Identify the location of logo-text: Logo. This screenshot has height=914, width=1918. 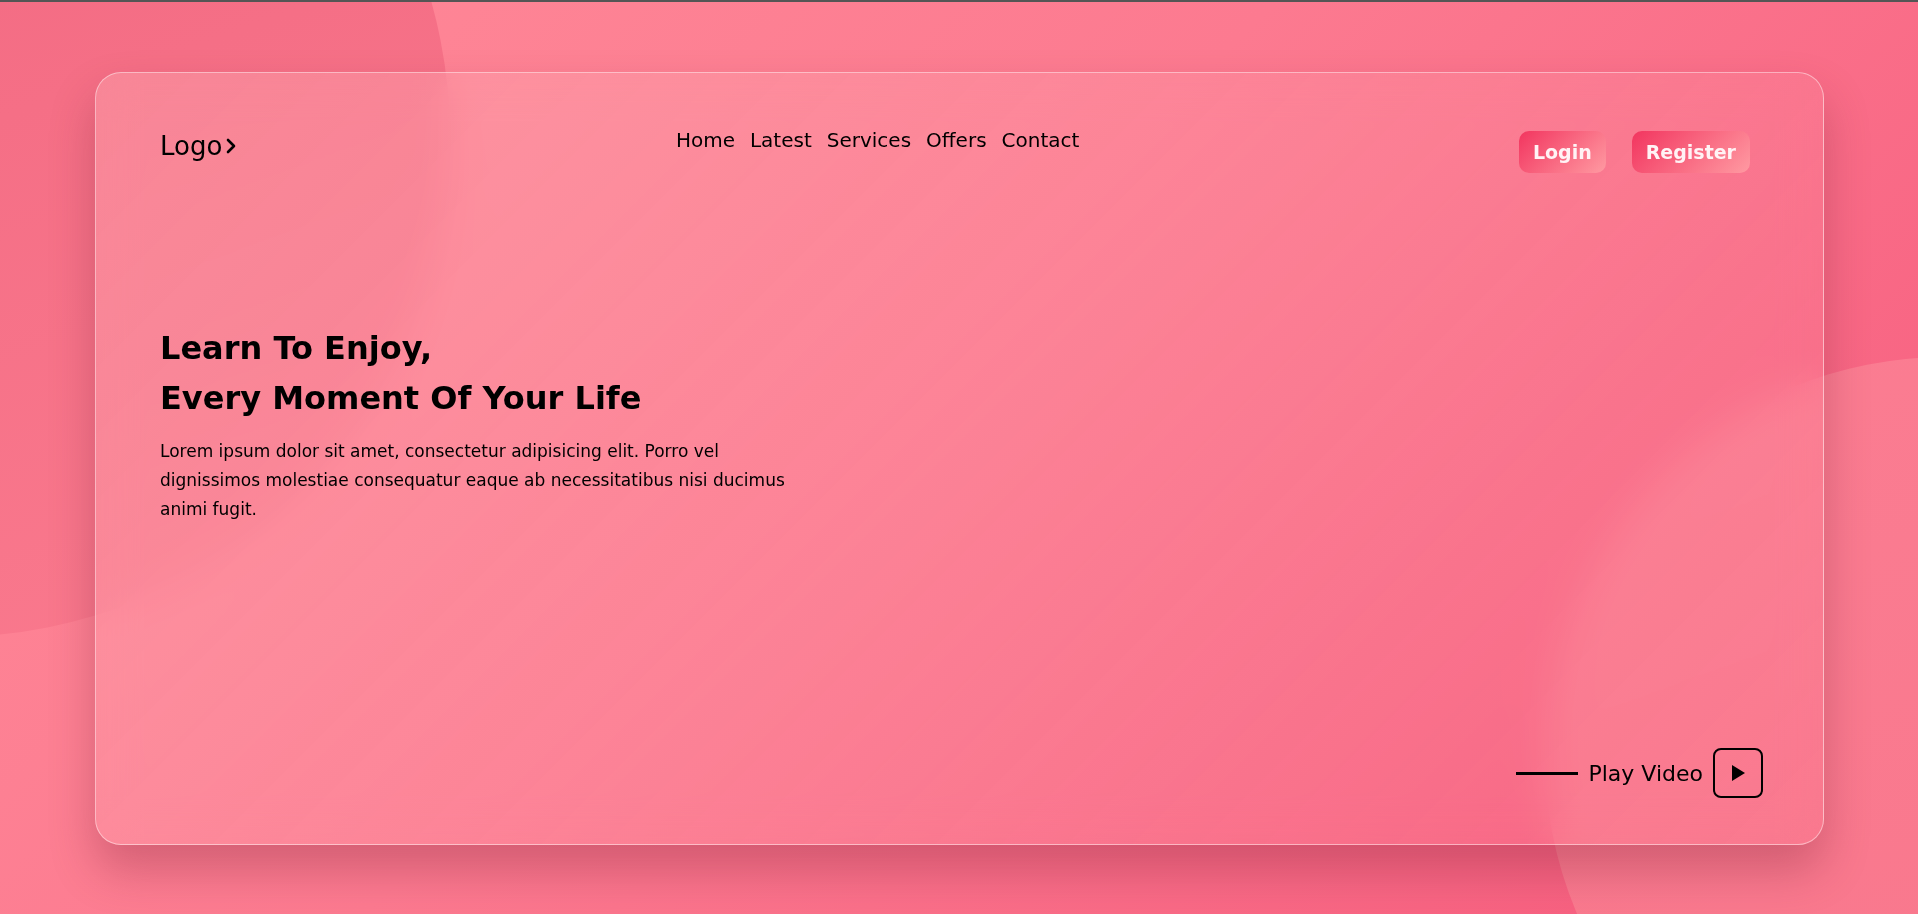
(191, 146).